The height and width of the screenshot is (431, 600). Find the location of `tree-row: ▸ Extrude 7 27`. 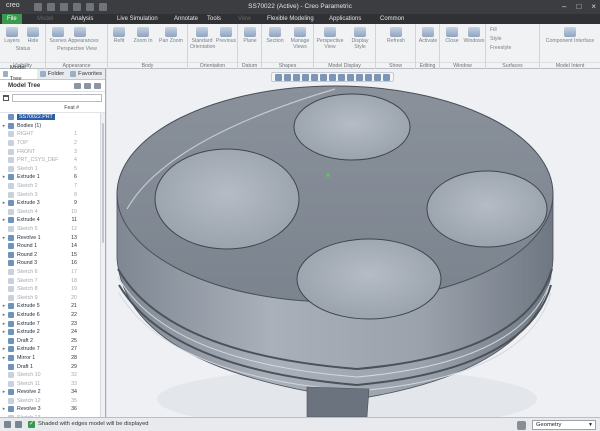

tree-row: ▸ Extrude 7 27 is located at coordinates (52, 349).